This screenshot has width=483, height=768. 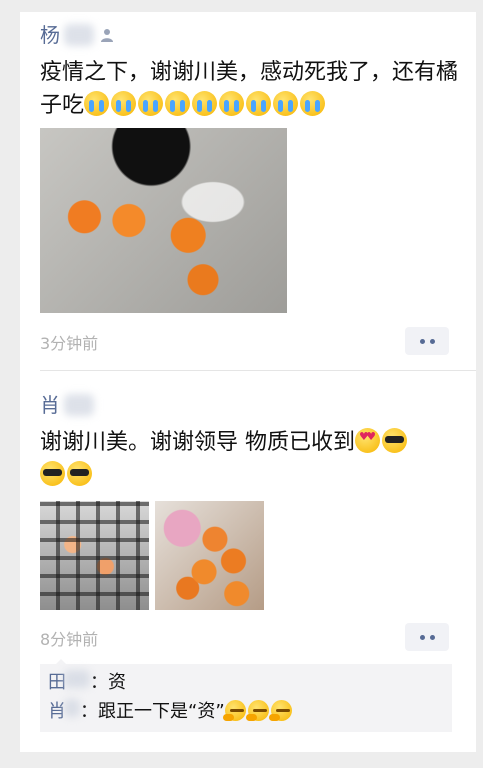 I want to click on comment-text: 跟正一下是“资”, so click(x=161, y=711).